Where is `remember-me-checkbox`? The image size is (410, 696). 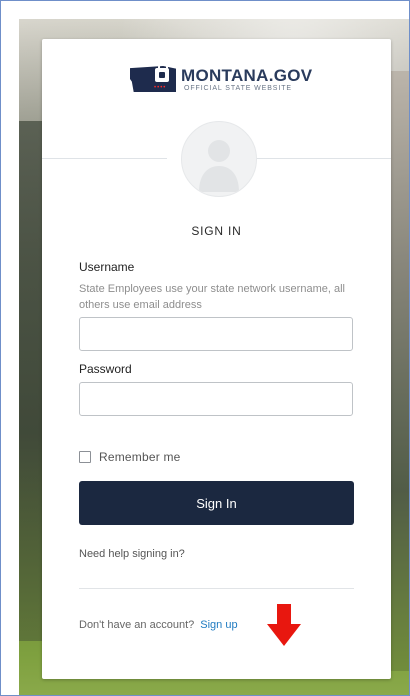
remember-me-checkbox is located at coordinates (85, 457).